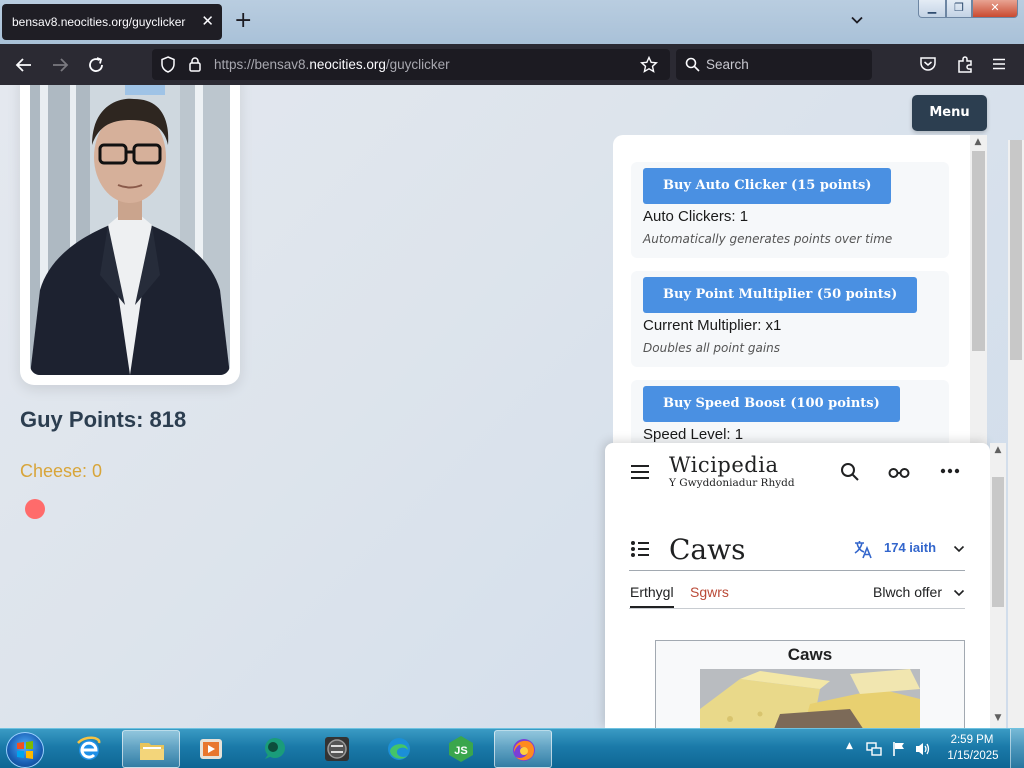 The height and width of the screenshot is (768, 1024). What do you see at coordinates (1016, 434) in the screenshot?
I see `page-scrollbar` at bounding box center [1016, 434].